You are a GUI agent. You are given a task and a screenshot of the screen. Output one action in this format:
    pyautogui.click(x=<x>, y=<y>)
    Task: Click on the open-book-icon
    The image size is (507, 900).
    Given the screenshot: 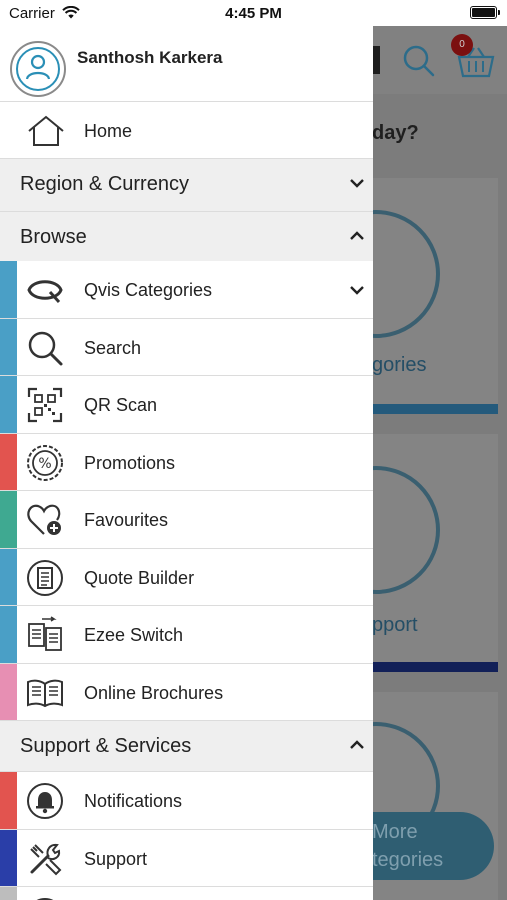 What is the action you would take?
    pyautogui.click(x=45, y=693)
    